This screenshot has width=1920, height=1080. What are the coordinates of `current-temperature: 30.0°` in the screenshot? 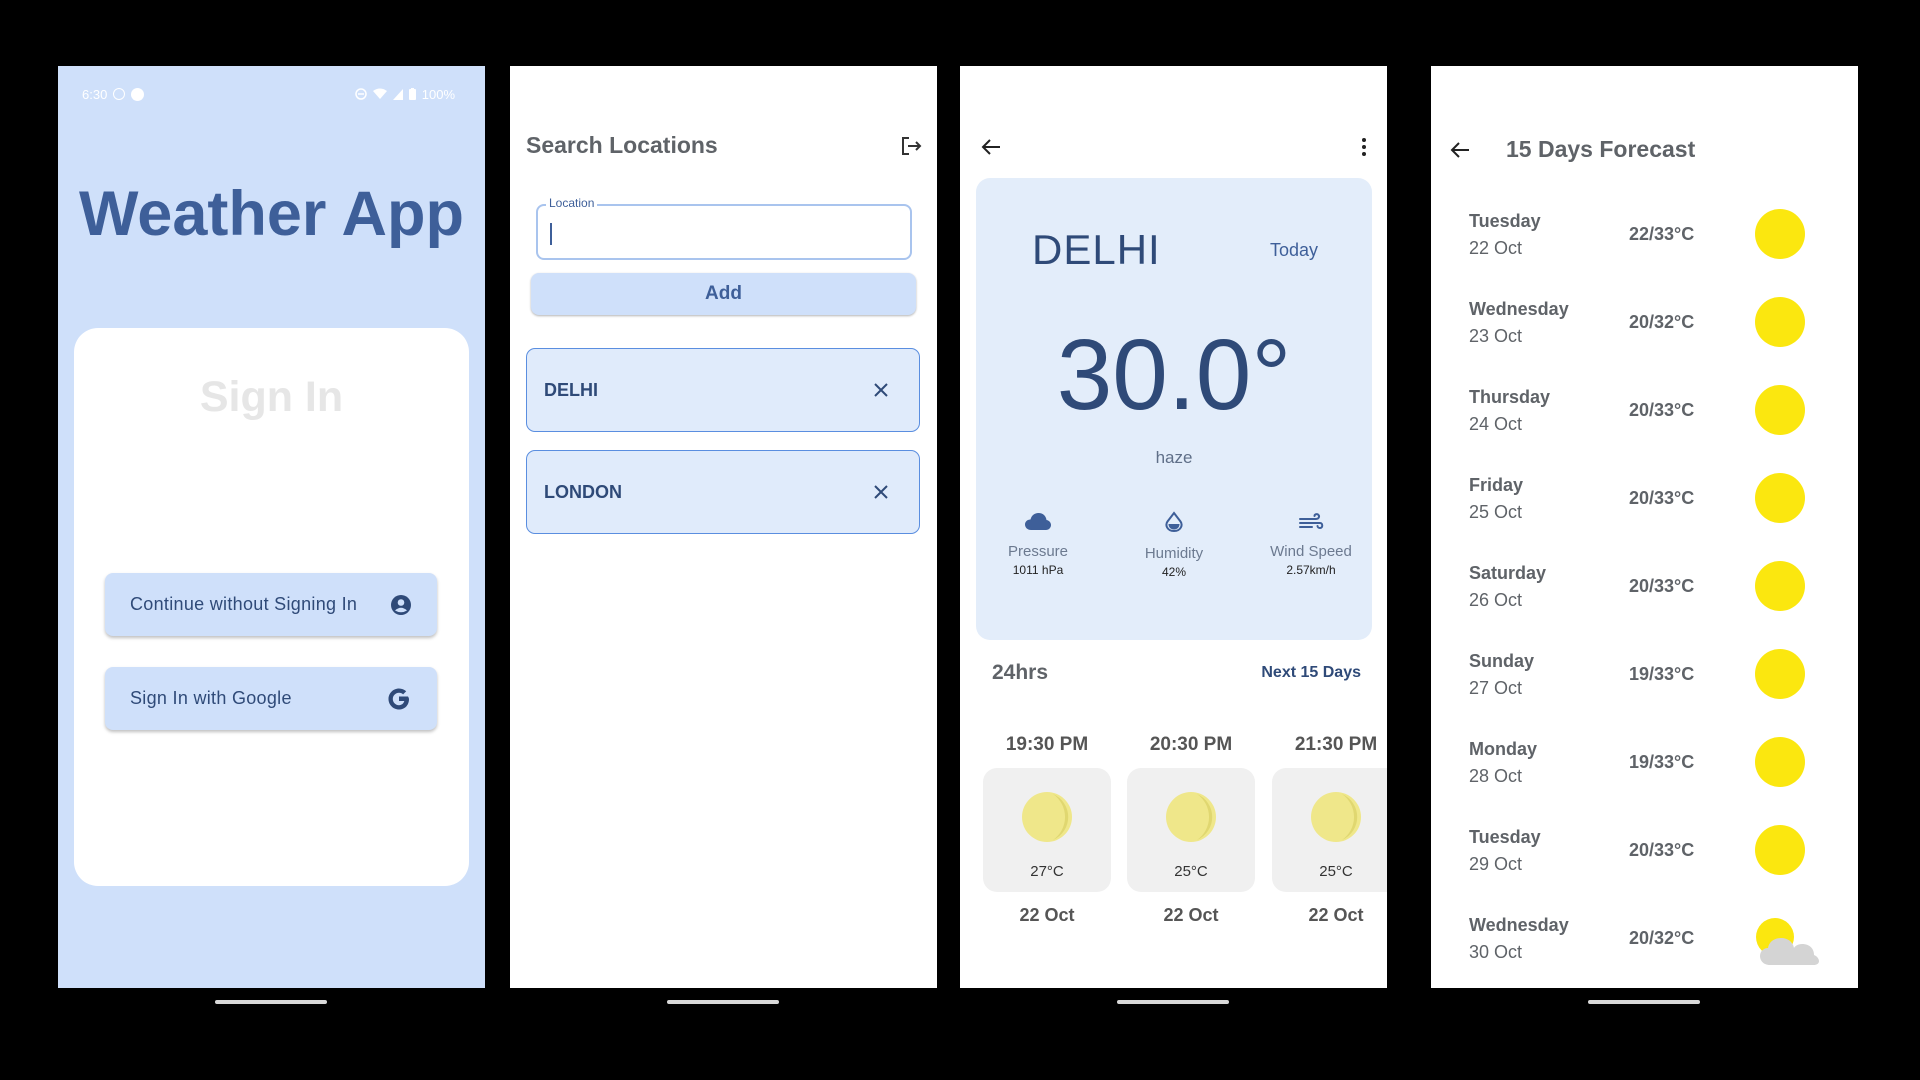 It's located at (1174, 375).